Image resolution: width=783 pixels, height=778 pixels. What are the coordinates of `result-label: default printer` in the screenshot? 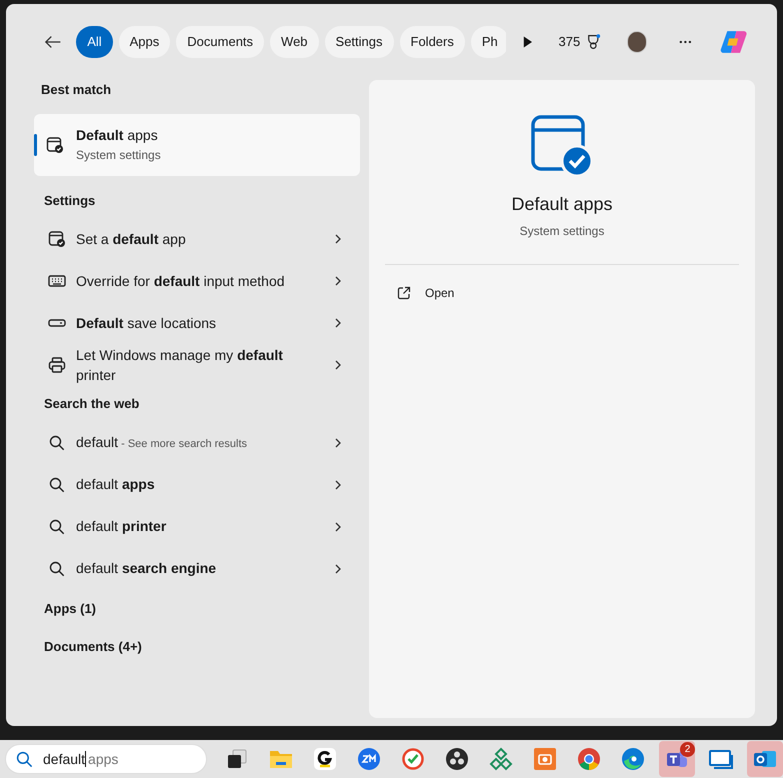 It's located at (122, 526).